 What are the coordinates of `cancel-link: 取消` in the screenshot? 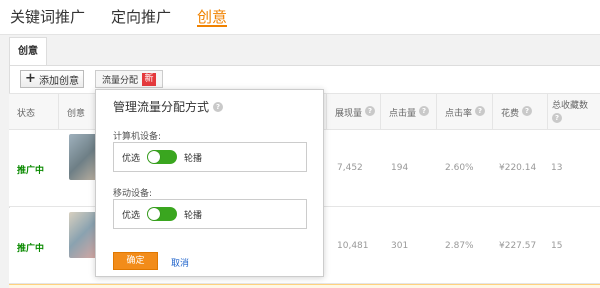 It's located at (180, 262).